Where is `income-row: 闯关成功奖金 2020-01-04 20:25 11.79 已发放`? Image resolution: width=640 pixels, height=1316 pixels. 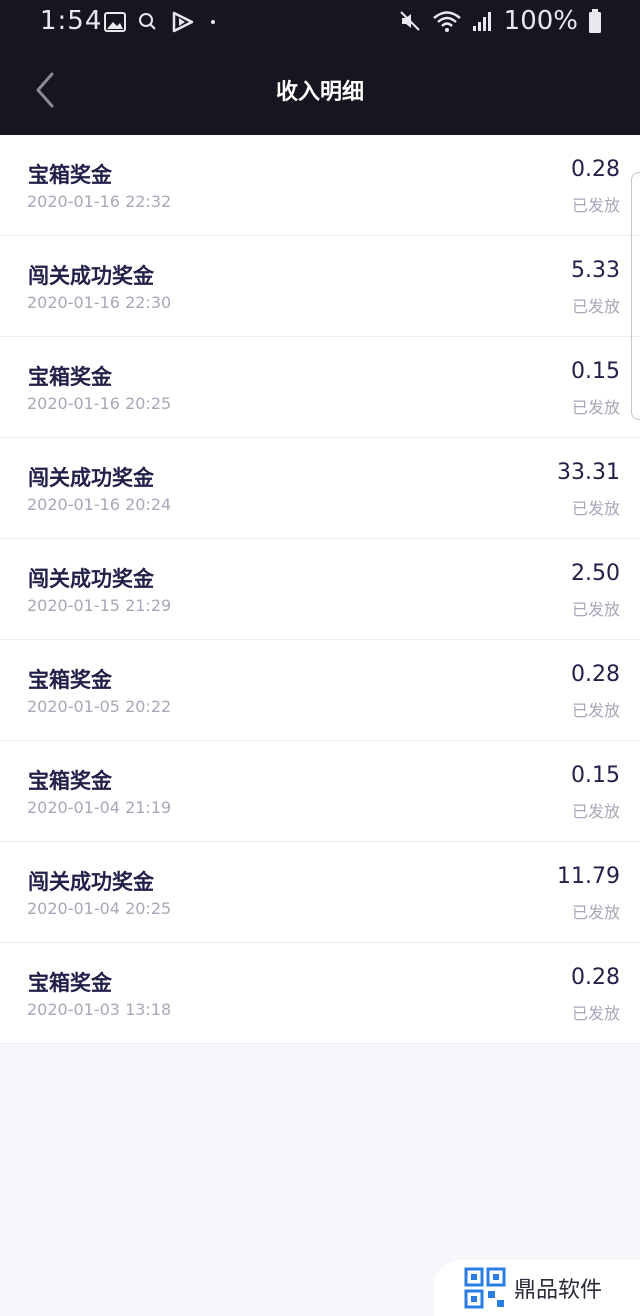 income-row: 闯关成功奖金 2020-01-04 20:25 11.79 已发放 is located at coordinates (320, 892).